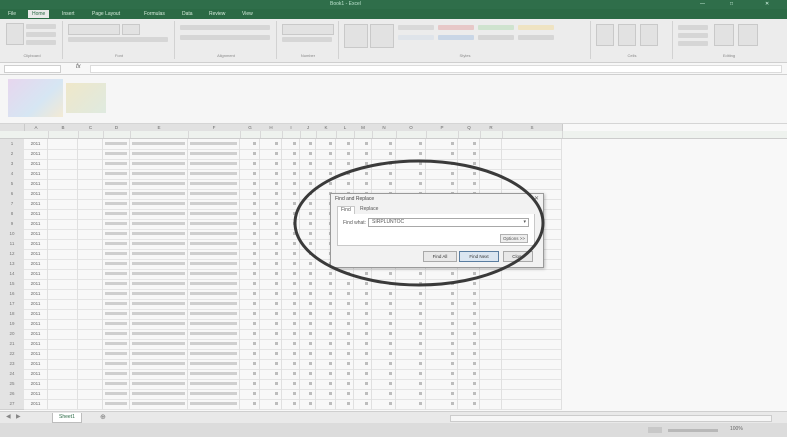 This screenshot has height=437, width=787. Describe the element at coordinates (78, 67) in the screenshot. I see `fx-icon: fx` at that location.